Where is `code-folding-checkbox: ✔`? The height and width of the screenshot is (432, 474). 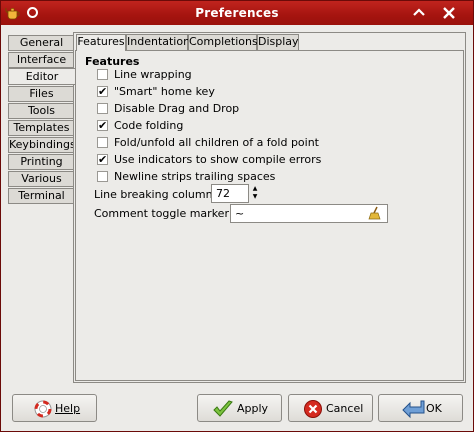
code-folding-checkbox: ✔ is located at coordinates (102, 125).